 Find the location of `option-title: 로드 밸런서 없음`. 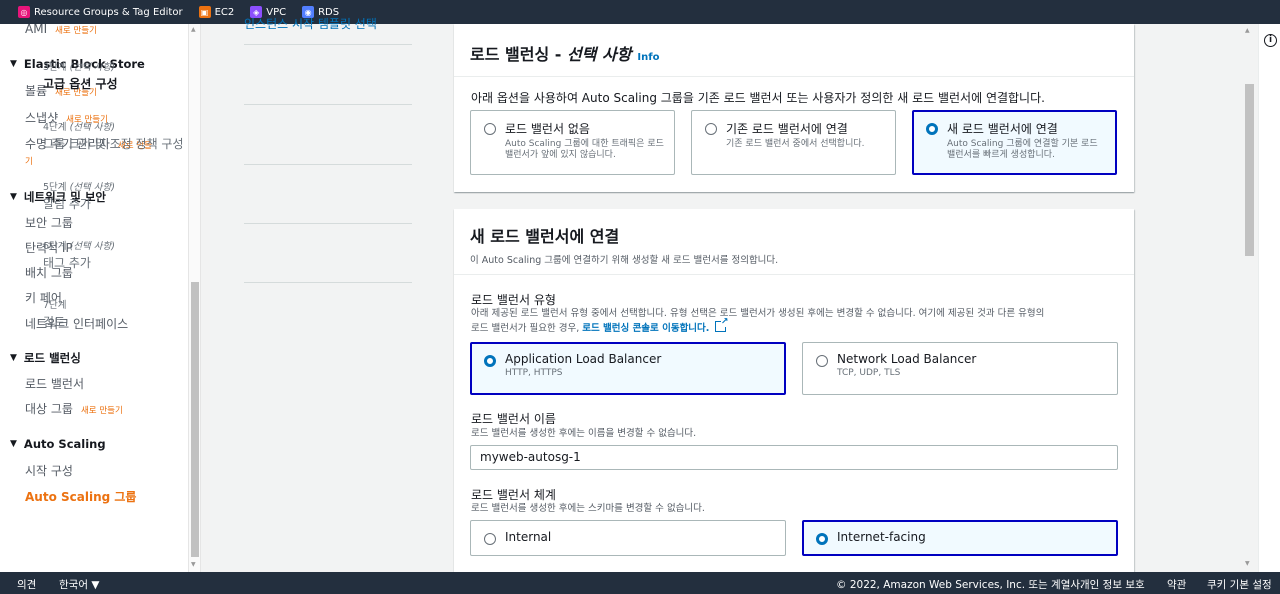

option-title: 로드 밸런서 없음 is located at coordinates (547, 129).